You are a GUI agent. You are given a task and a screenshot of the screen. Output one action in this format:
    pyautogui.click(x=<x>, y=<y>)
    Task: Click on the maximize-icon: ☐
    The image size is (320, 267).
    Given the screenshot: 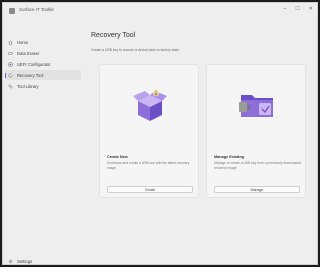 What is the action you would take?
    pyautogui.click(x=297, y=9)
    